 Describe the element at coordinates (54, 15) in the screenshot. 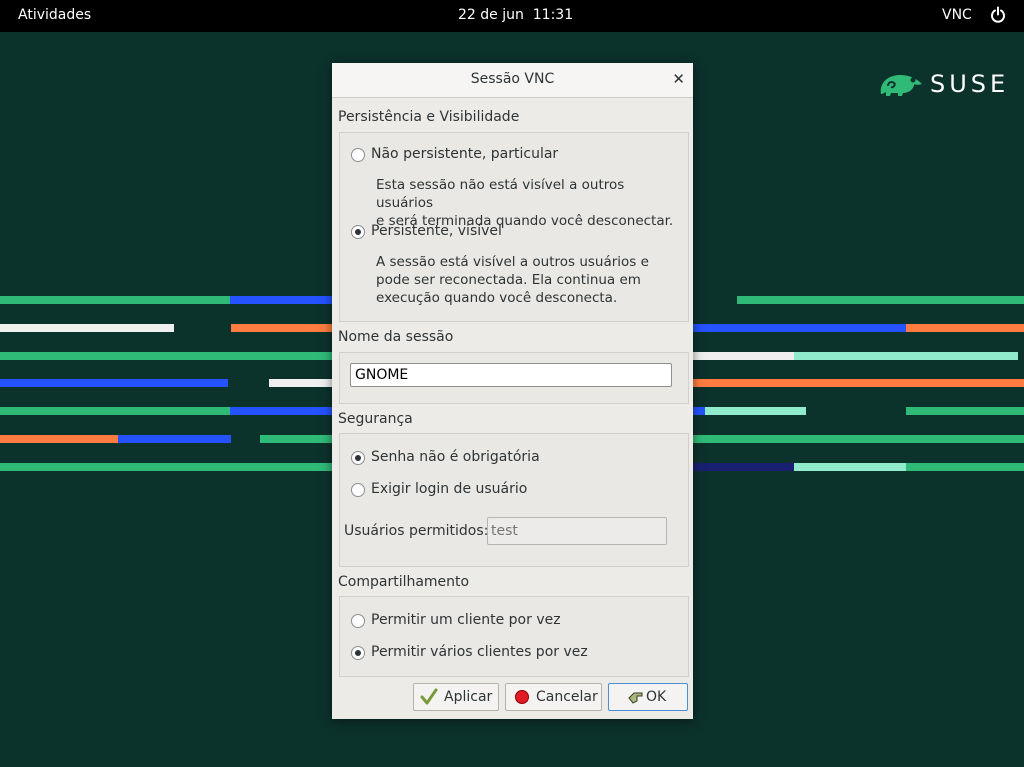

I see `activities-button: Atividades` at that location.